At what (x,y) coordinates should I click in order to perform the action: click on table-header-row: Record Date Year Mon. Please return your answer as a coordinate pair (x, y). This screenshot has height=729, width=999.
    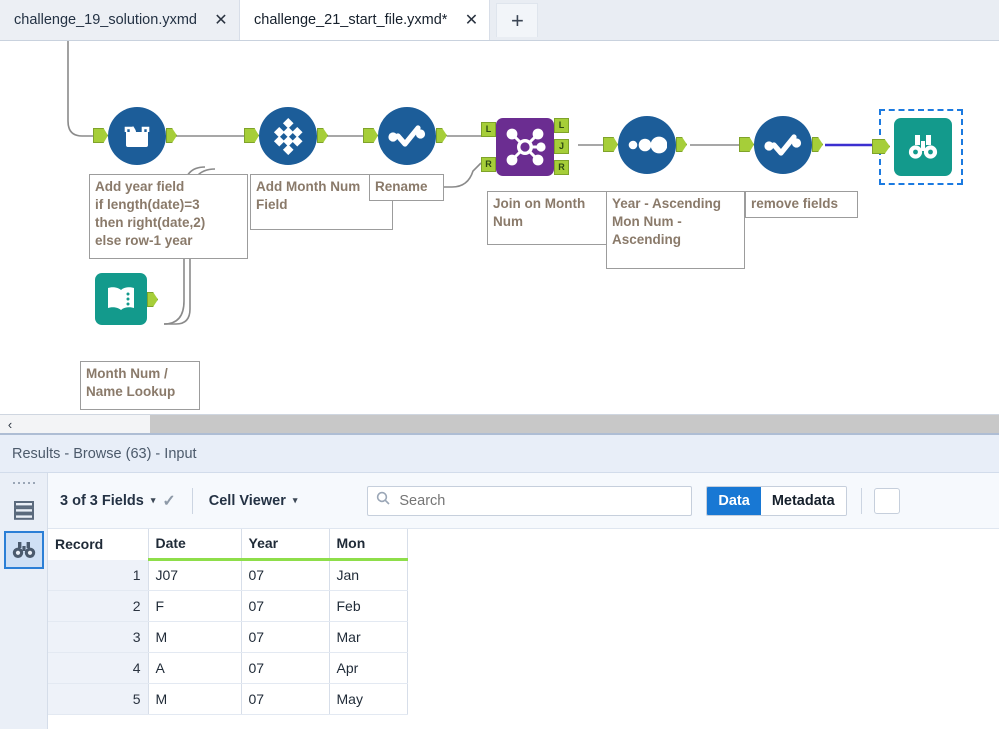
    Looking at the image, I should click on (228, 545).